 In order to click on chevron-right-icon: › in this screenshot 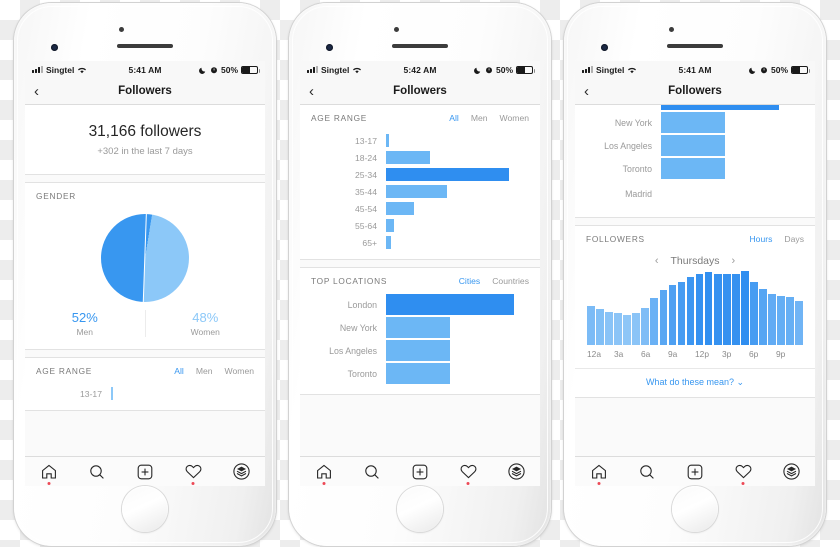, I will do `click(734, 261)`.